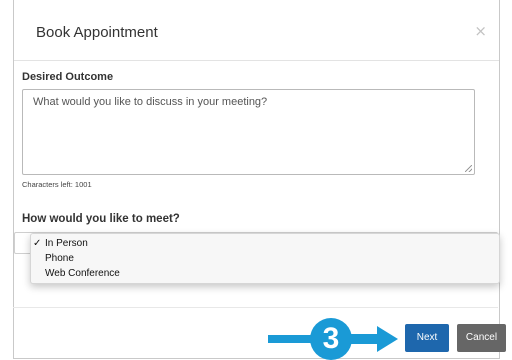  I want to click on next-button: Next, so click(427, 338).